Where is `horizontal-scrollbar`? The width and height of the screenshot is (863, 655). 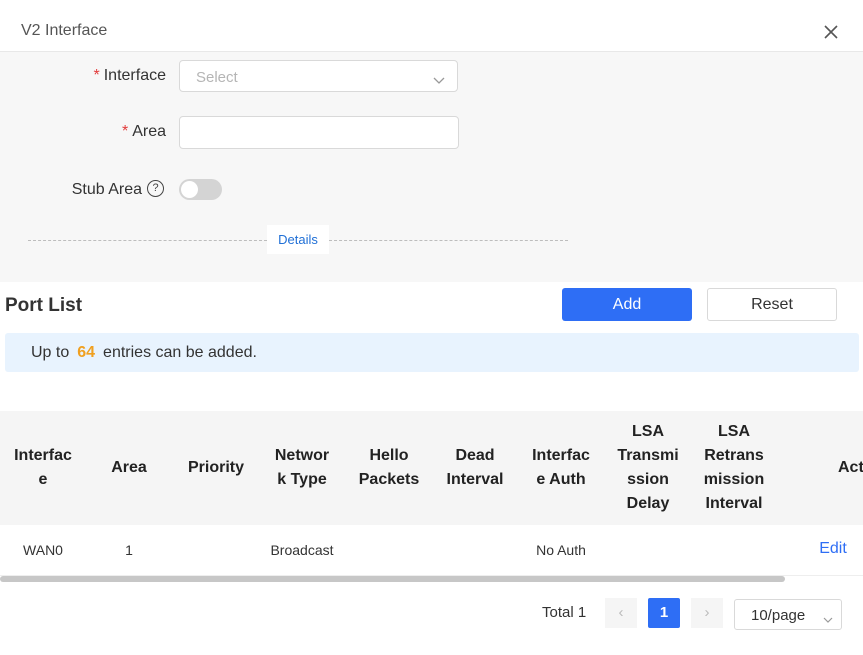
horizontal-scrollbar is located at coordinates (392, 579).